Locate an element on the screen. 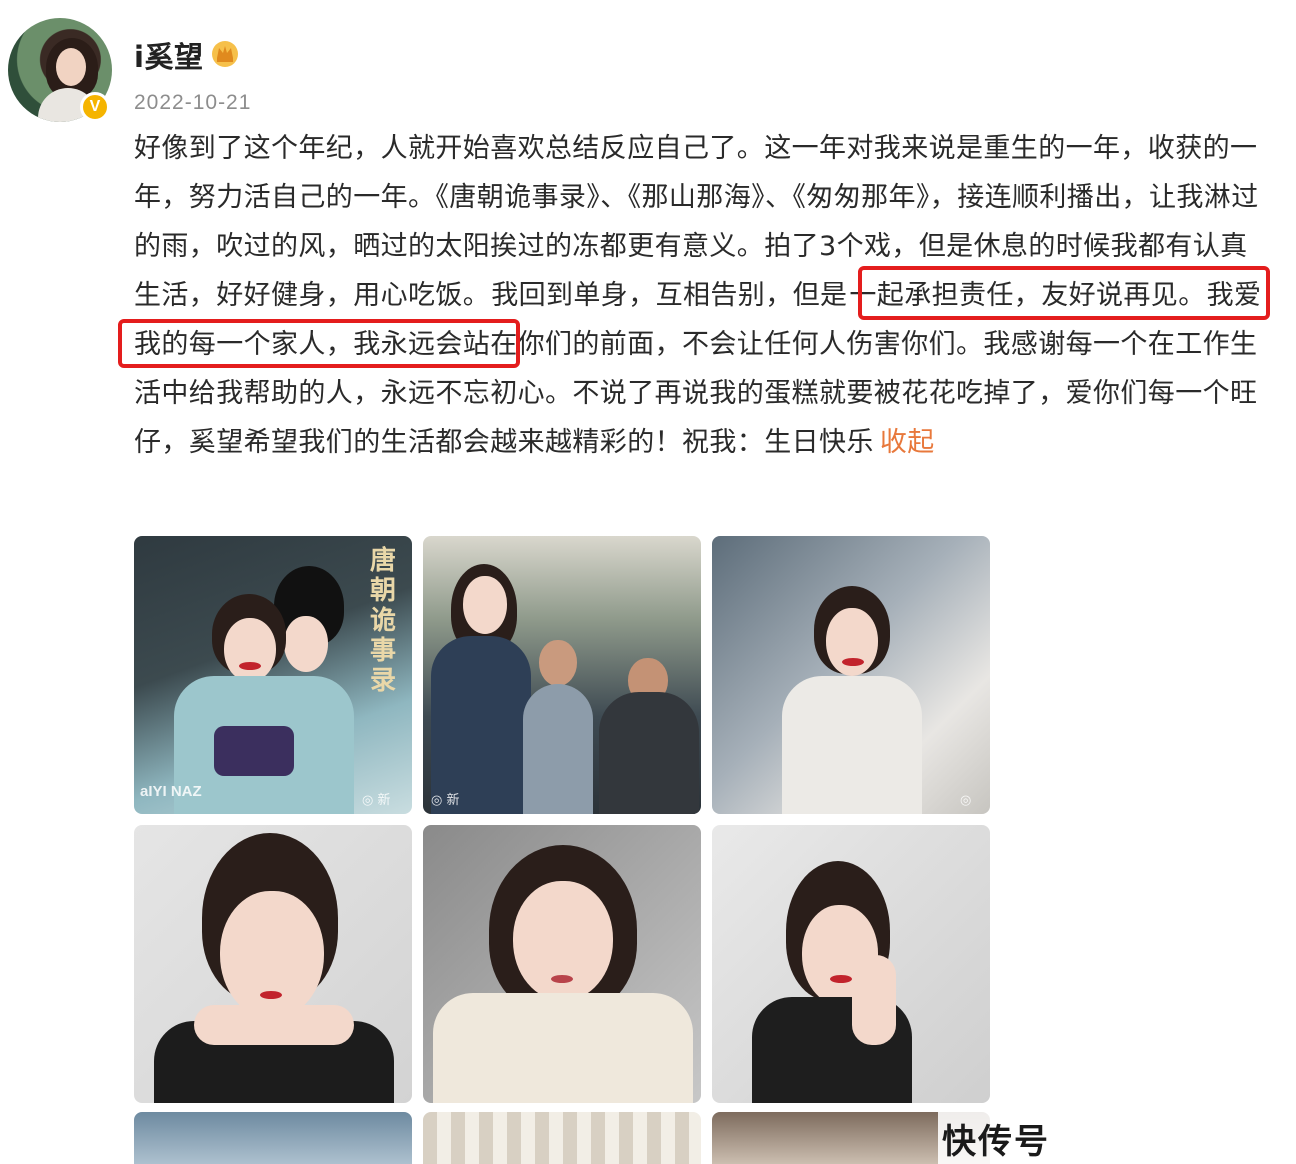  photo-3: ◎ is located at coordinates (851, 675).